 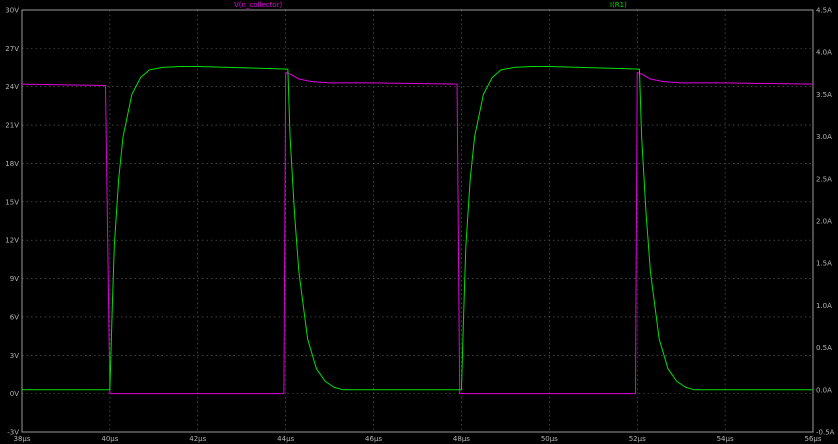 What do you see at coordinates (14, 317) in the screenshot?
I see `left-tick-label: 6V` at bounding box center [14, 317].